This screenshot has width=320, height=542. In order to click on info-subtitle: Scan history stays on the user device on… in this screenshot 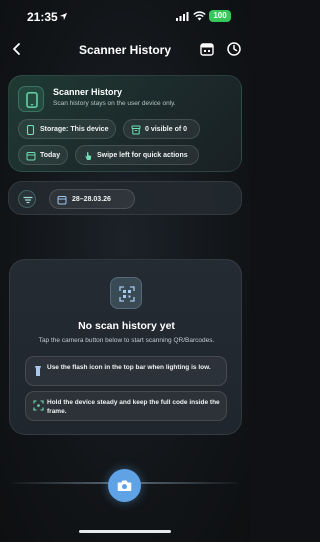, I will do `click(114, 103)`.